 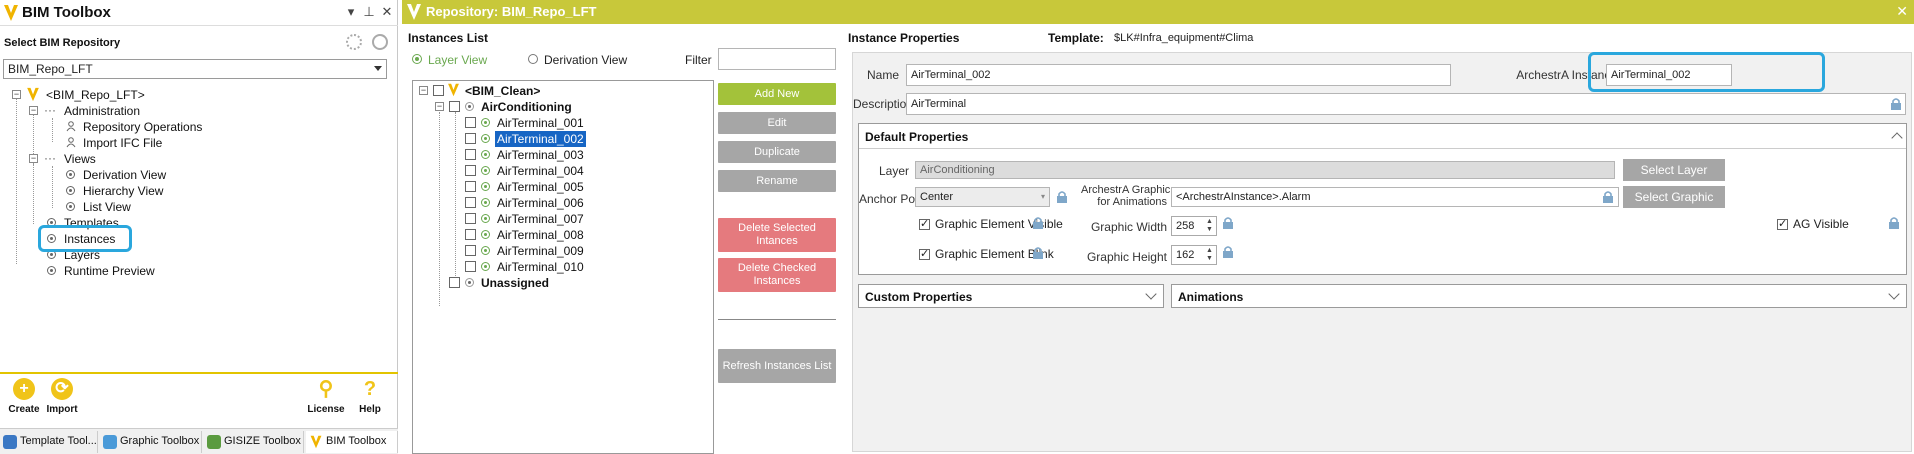 I want to click on description-input: AirTerminal, so click(x=1406, y=104).